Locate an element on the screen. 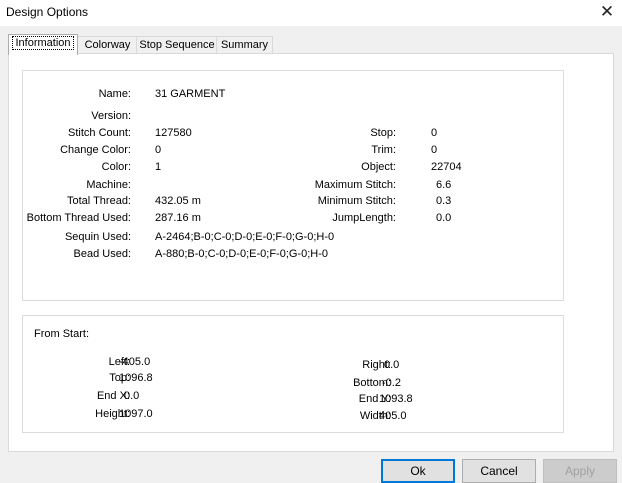 The width and height of the screenshot is (622, 483). maximum-stitch-label: Maximum Stitch: is located at coordinates (355, 185).